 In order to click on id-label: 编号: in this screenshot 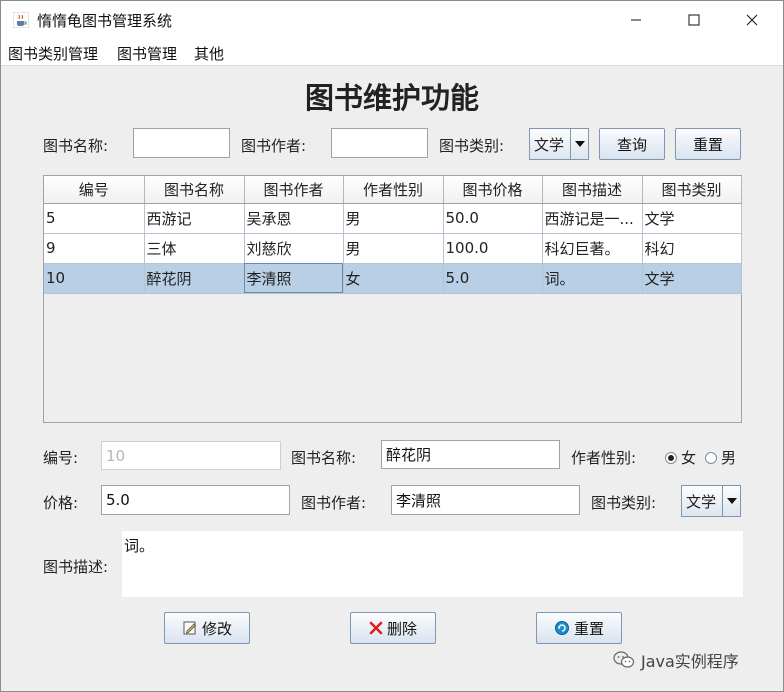, I will do `click(61, 458)`.